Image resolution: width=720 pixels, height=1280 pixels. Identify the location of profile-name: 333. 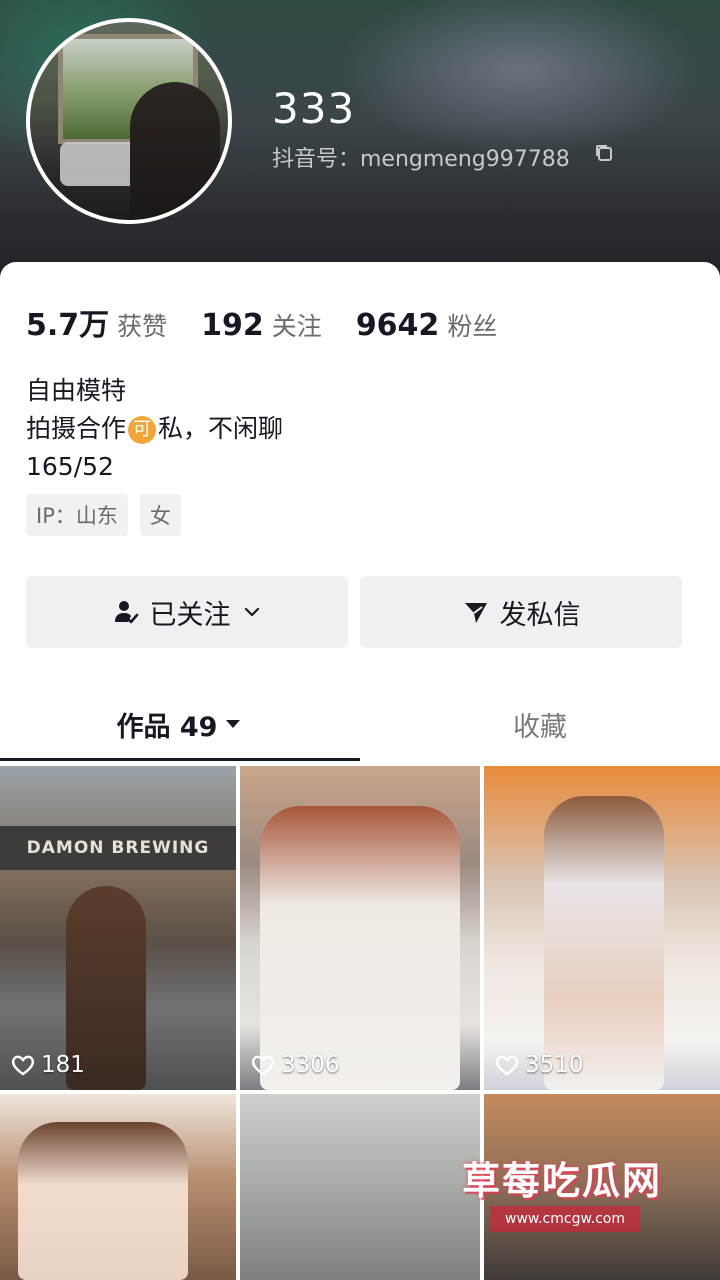
(314, 108).